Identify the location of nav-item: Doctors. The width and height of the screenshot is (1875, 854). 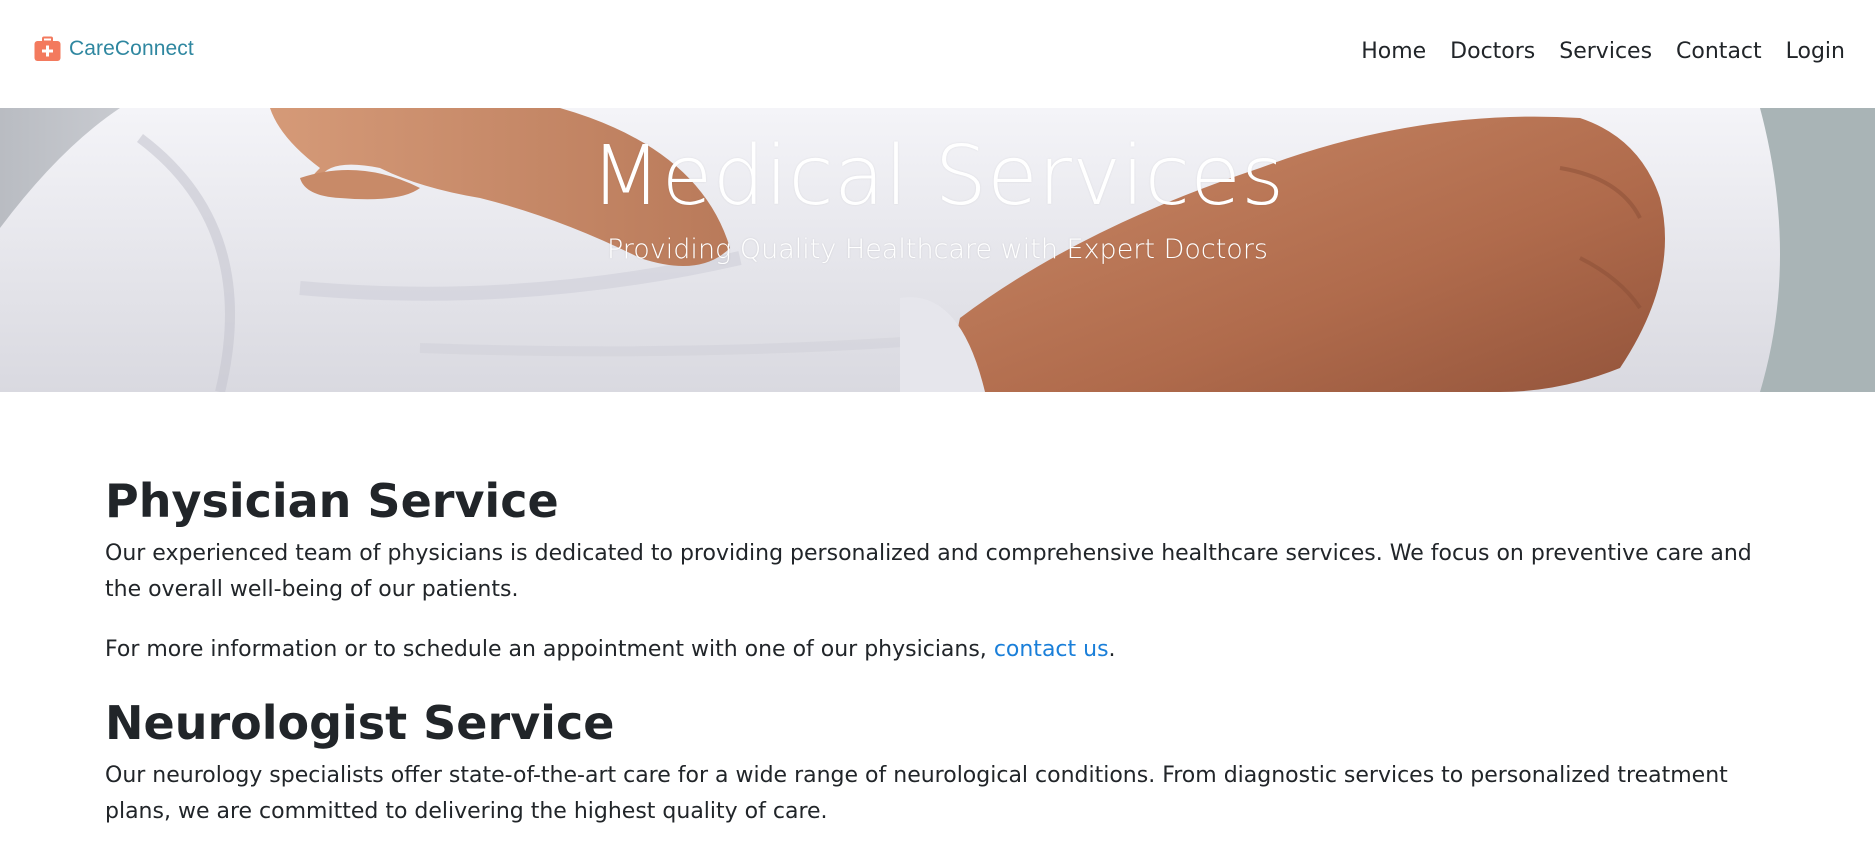
(1480, 52).